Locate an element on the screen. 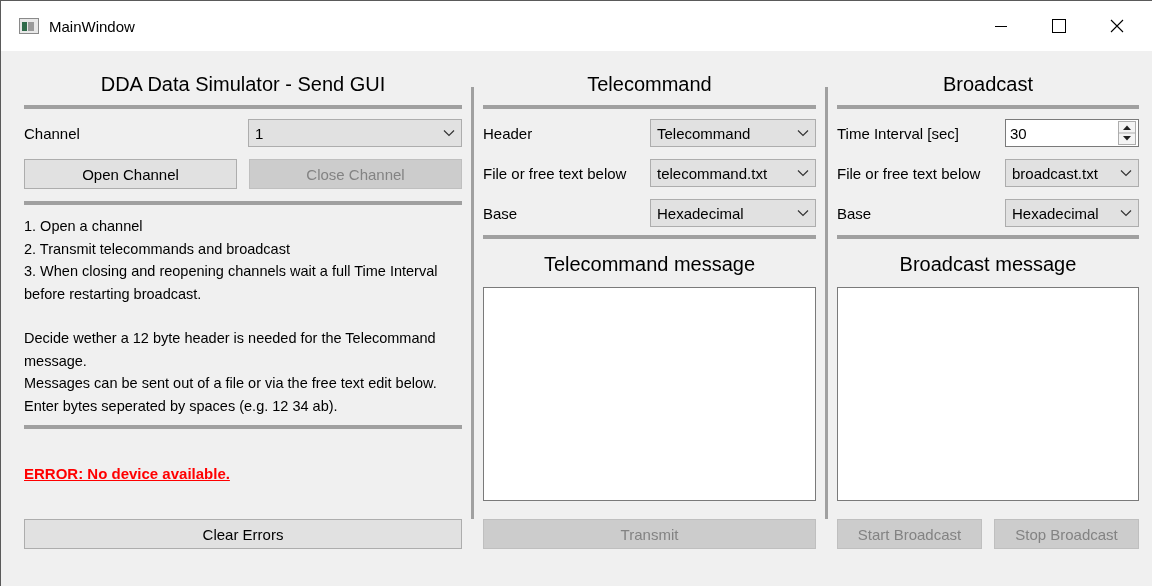 This screenshot has height=586, width=1152. panel-title: DDA Data Simulator - Send GUI is located at coordinates (243, 84).